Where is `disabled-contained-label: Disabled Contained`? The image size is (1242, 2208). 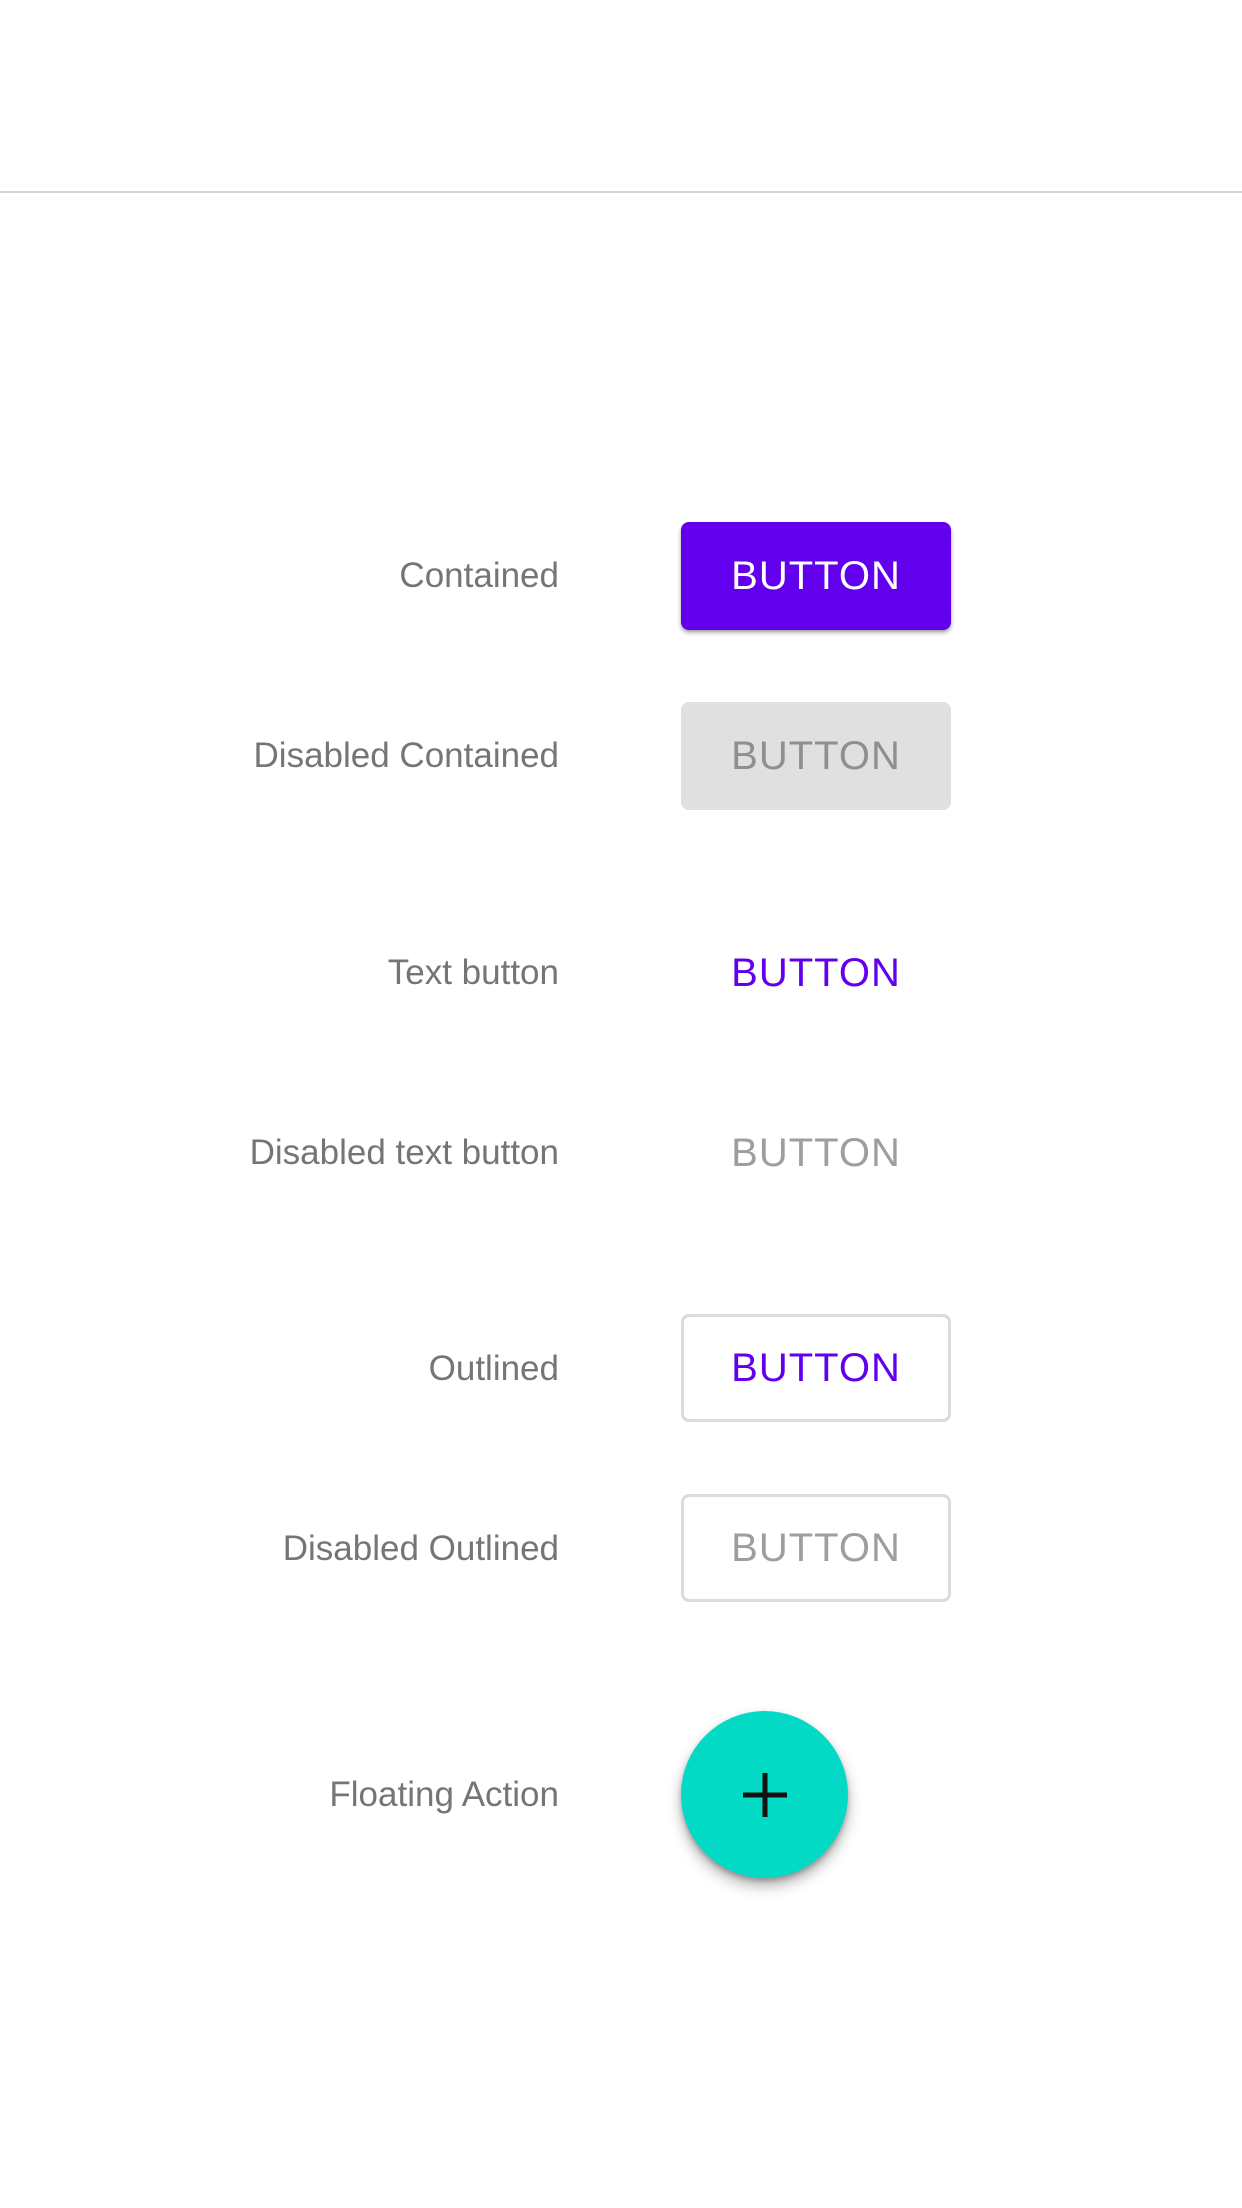
disabled-contained-label: Disabled Contained is located at coordinates (406, 755).